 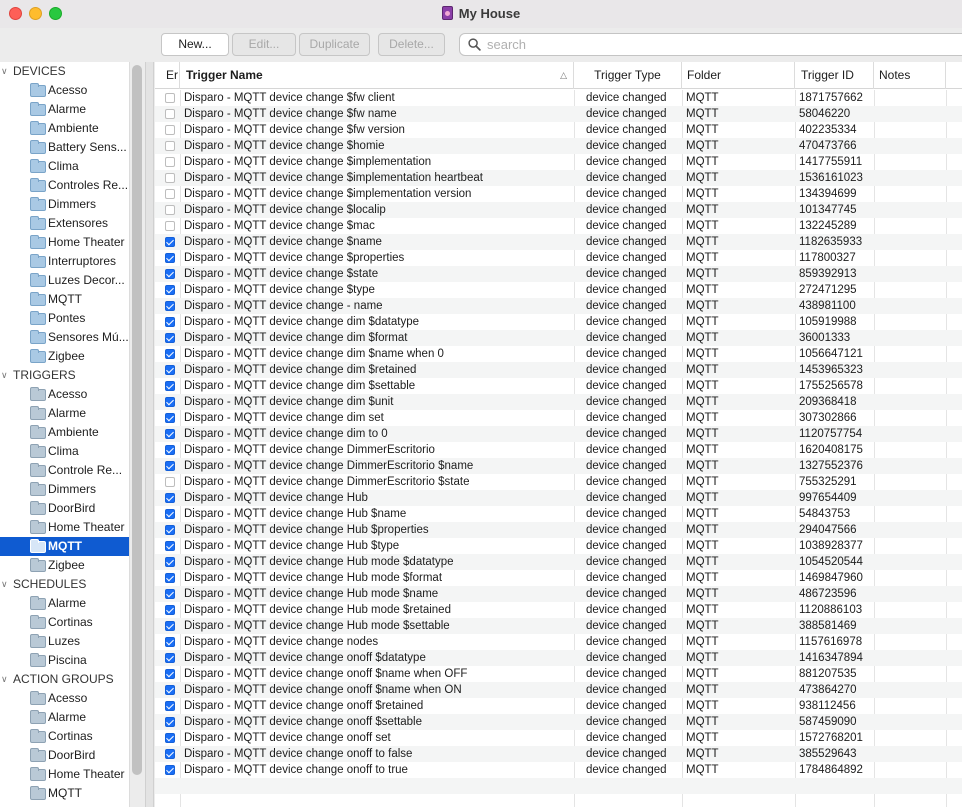 What do you see at coordinates (64, 489) in the screenshot?
I see `sidebar-folder-item: Dimmers` at bounding box center [64, 489].